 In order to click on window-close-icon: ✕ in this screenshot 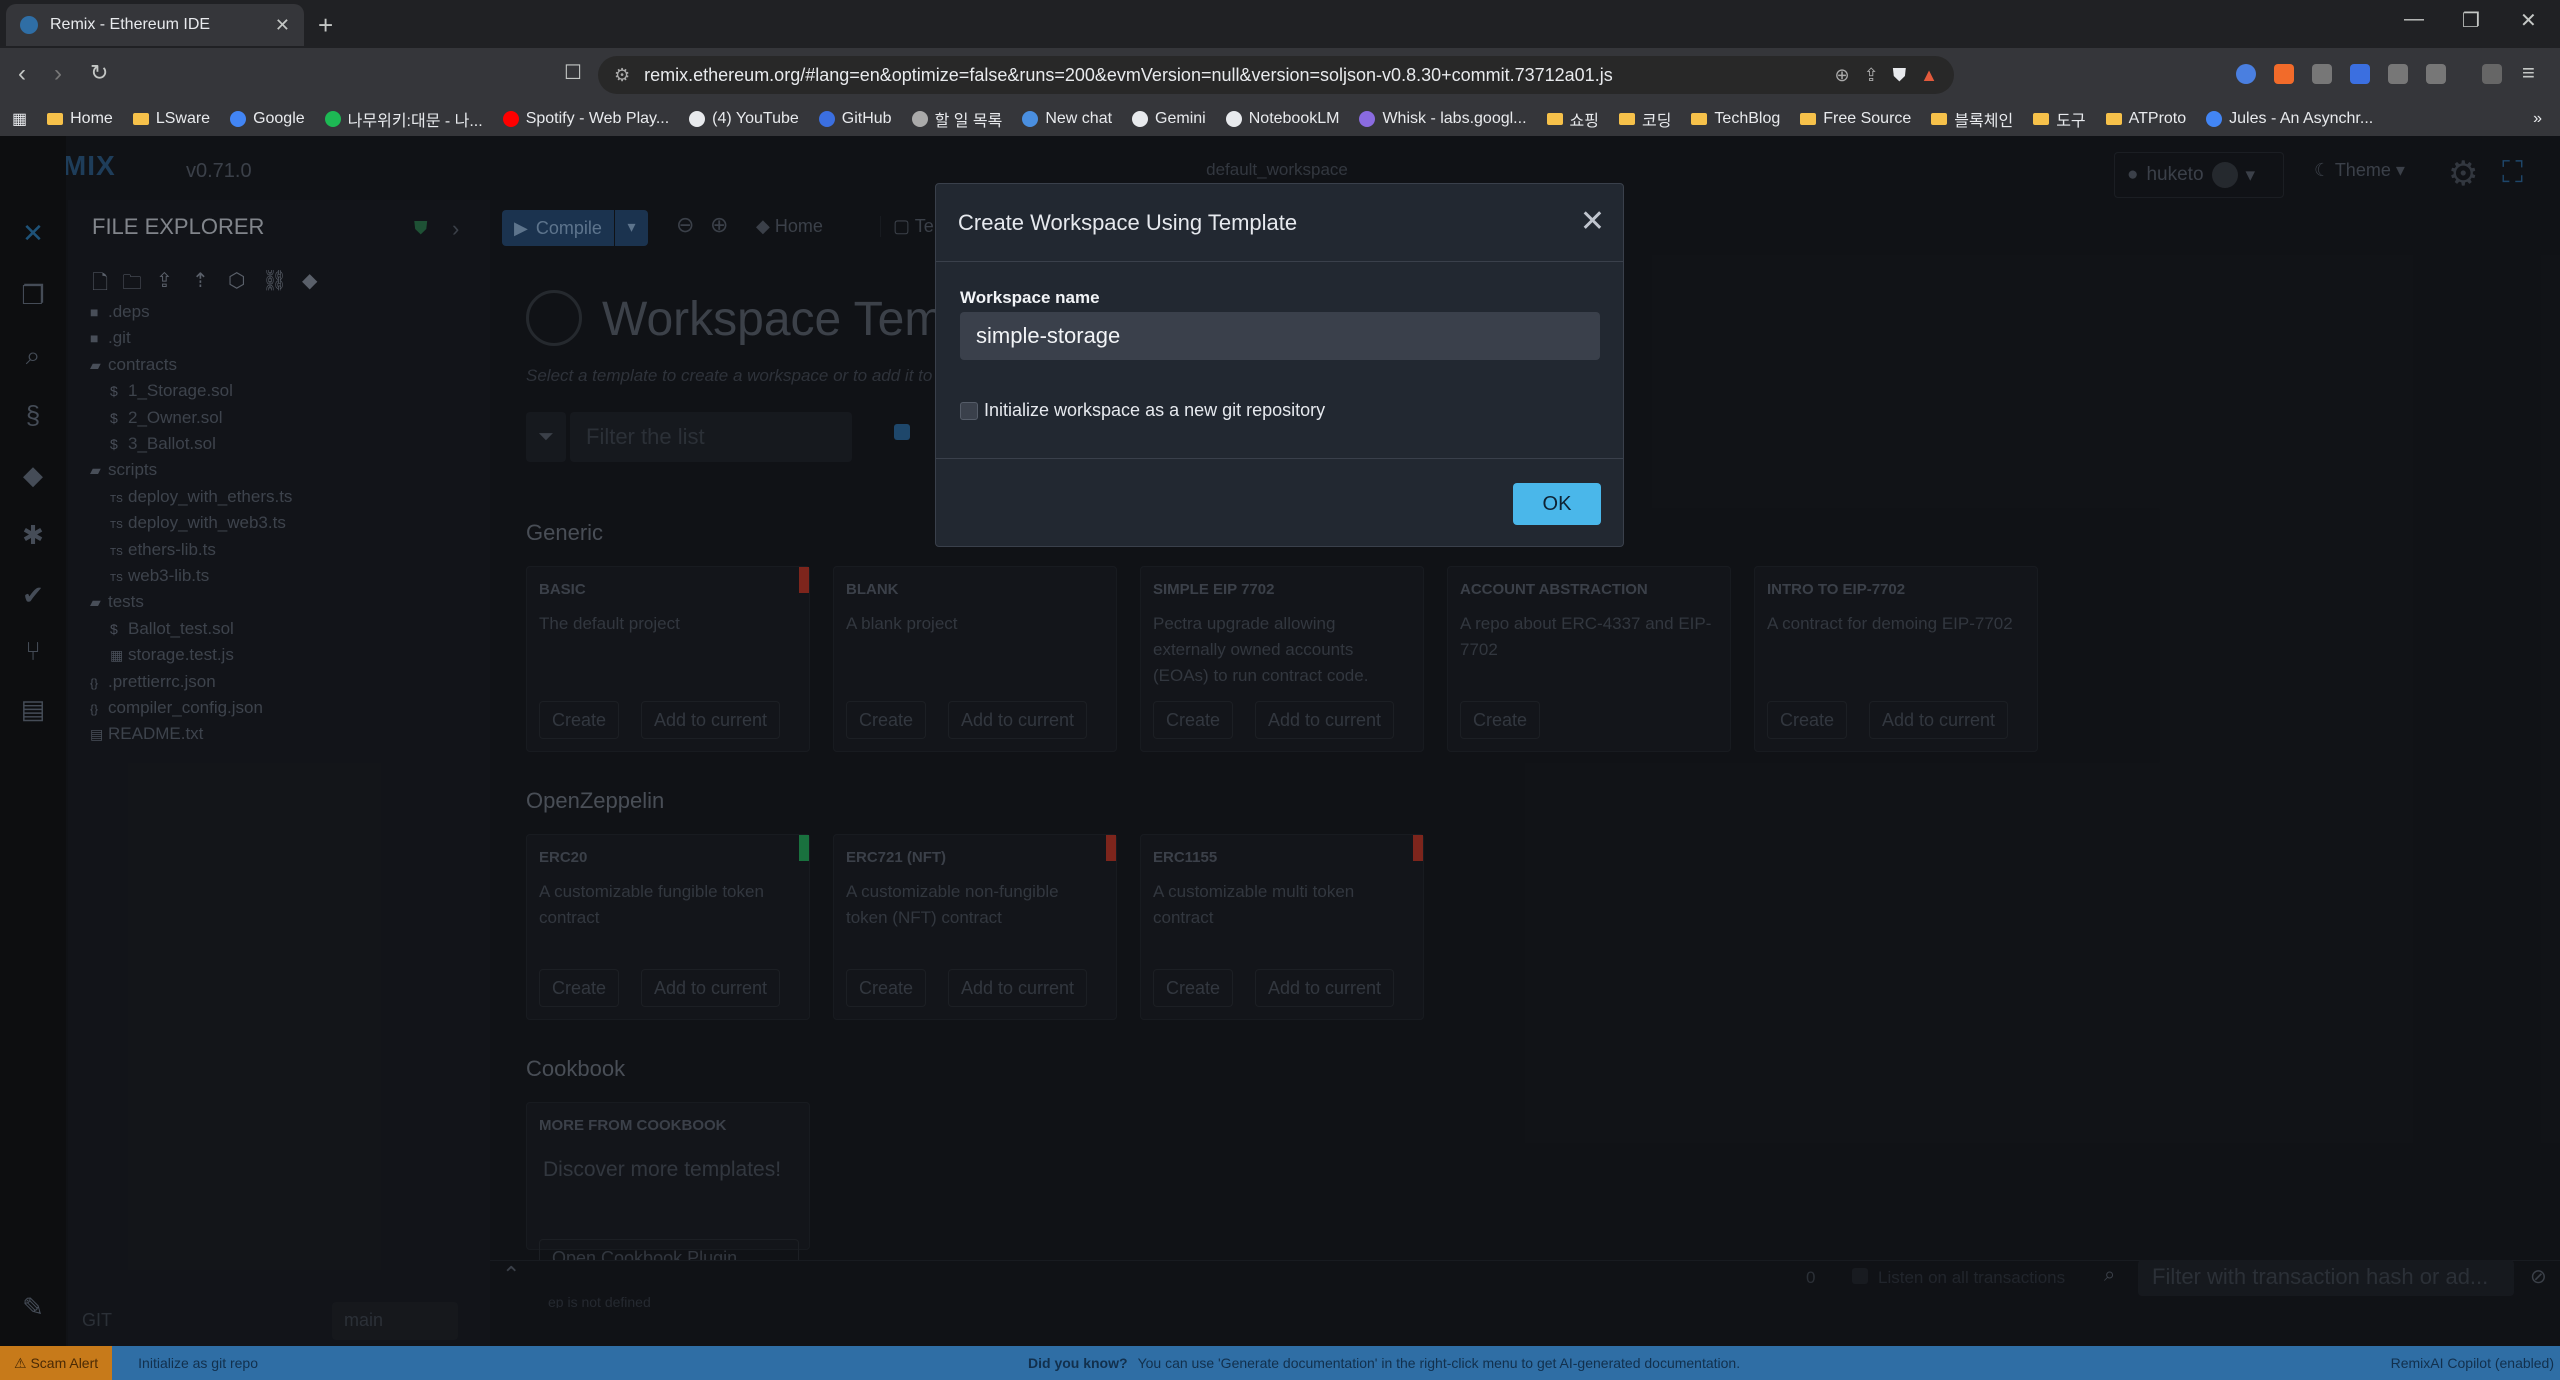, I will do `click(2528, 20)`.